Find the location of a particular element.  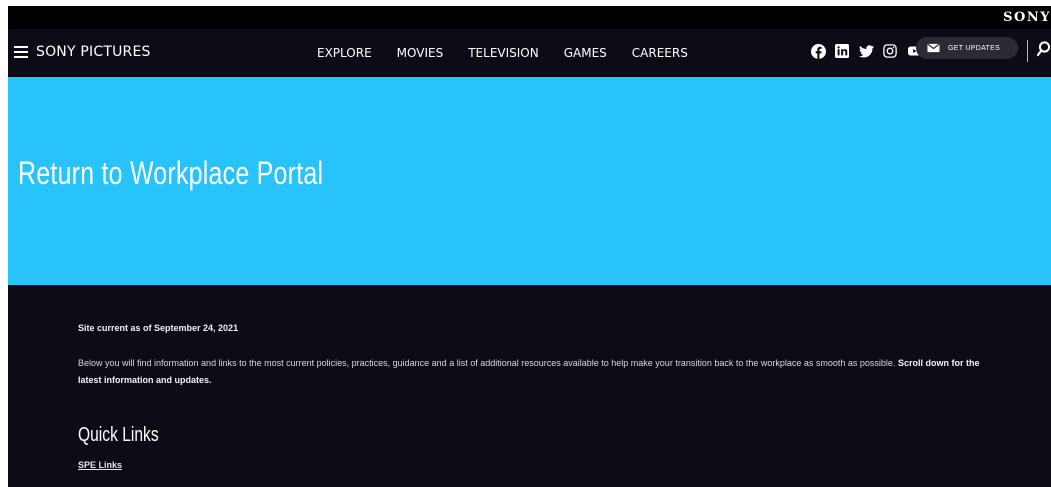

twitter-icon is located at coordinates (866, 51).